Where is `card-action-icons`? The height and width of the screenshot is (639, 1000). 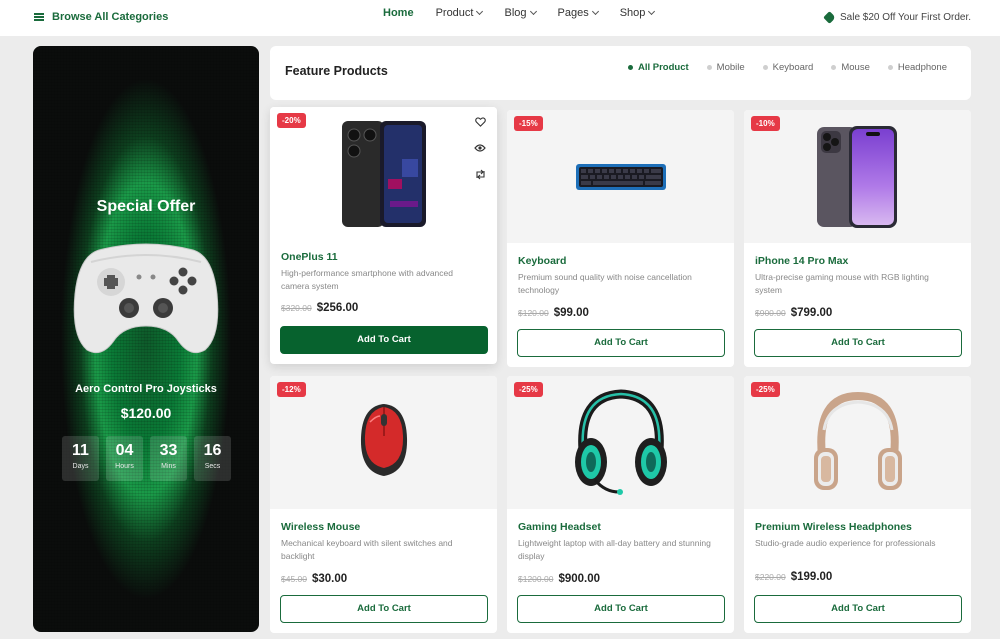 card-action-icons is located at coordinates (480, 148).